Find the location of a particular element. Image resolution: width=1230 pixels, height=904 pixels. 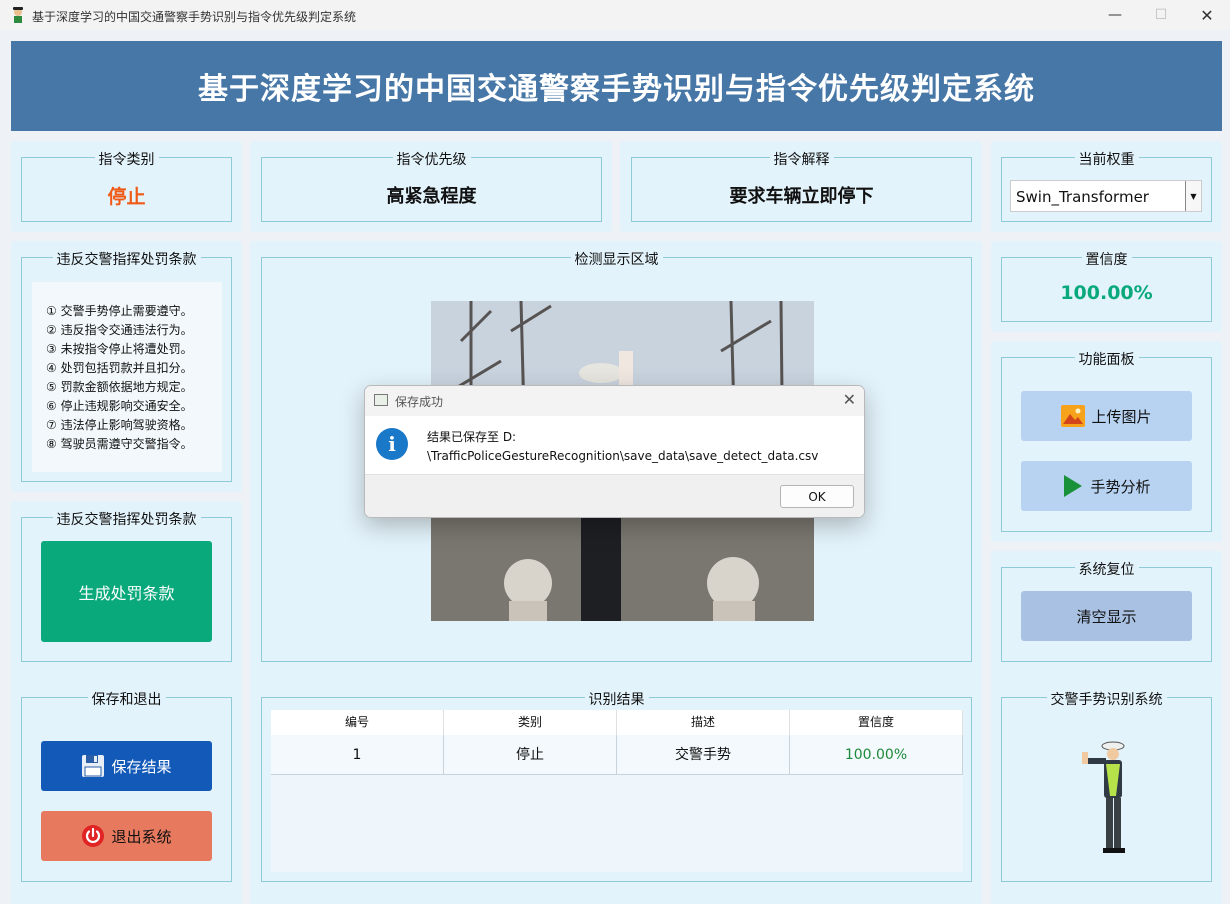

reset-group: 系统复位 清空显示 is located at coordinates (1106, 612).